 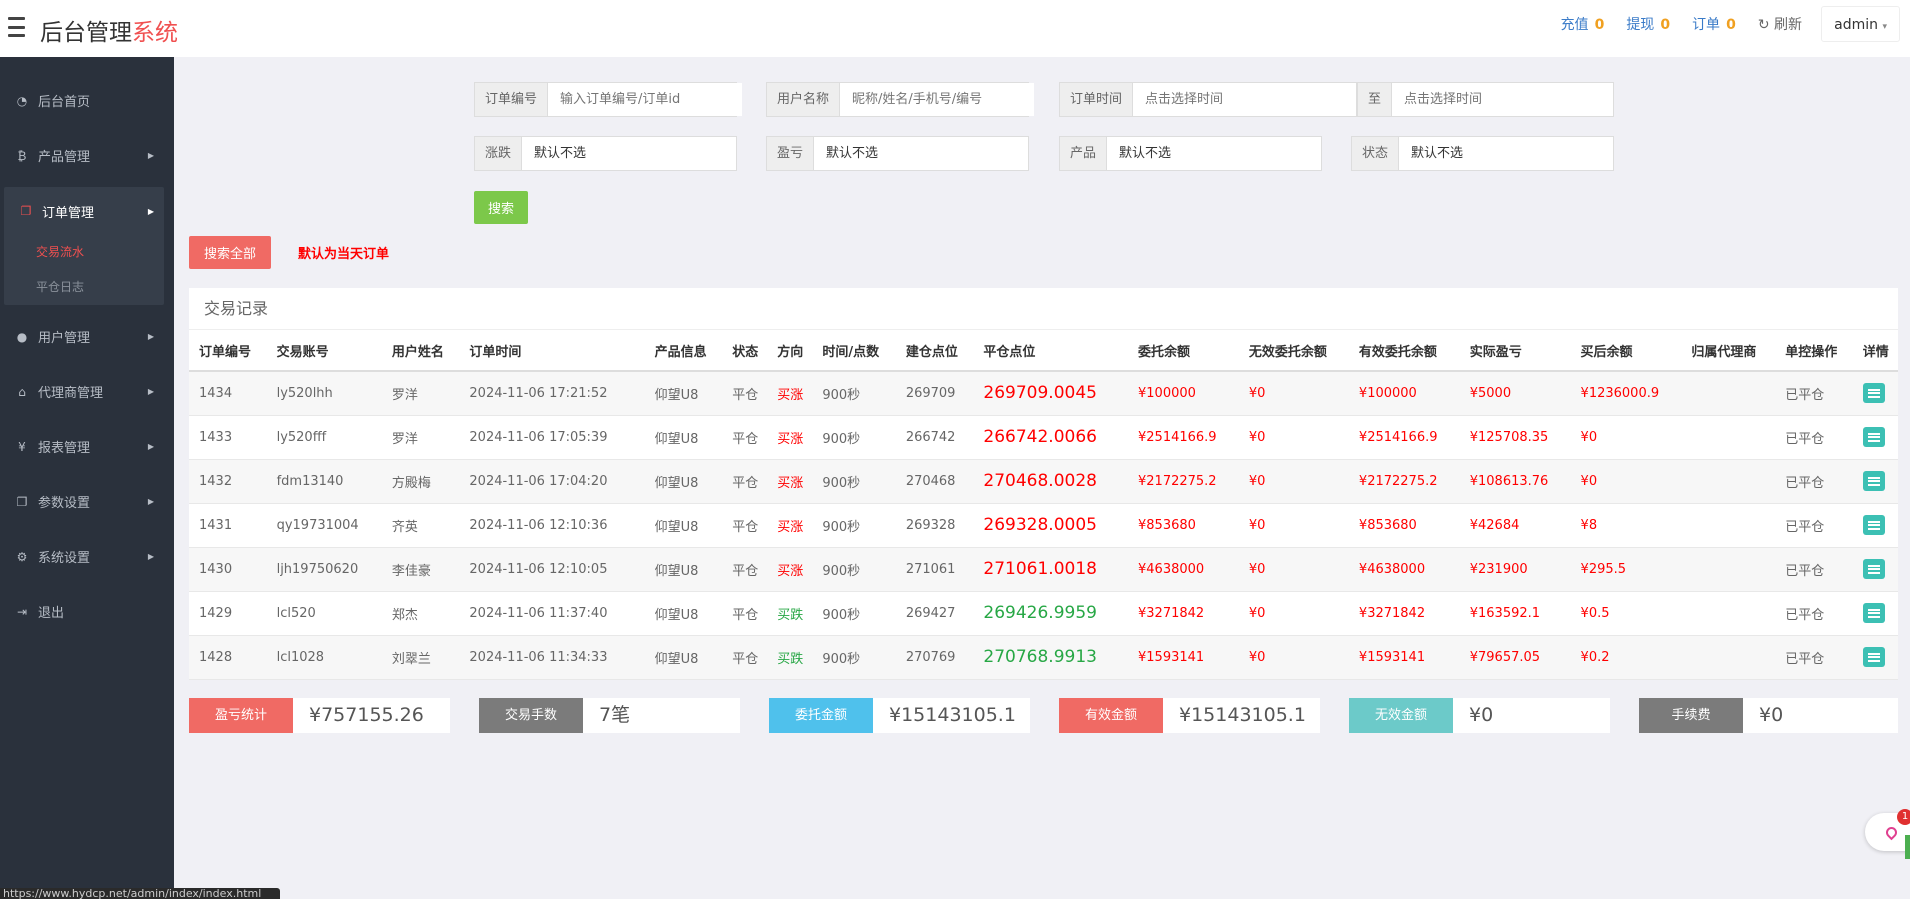 What do you see at coordinates (84, 287) in the screenshot?
I see `sidebar-subitem-close-log: 平仓日志` at bounding box center [84, 287].